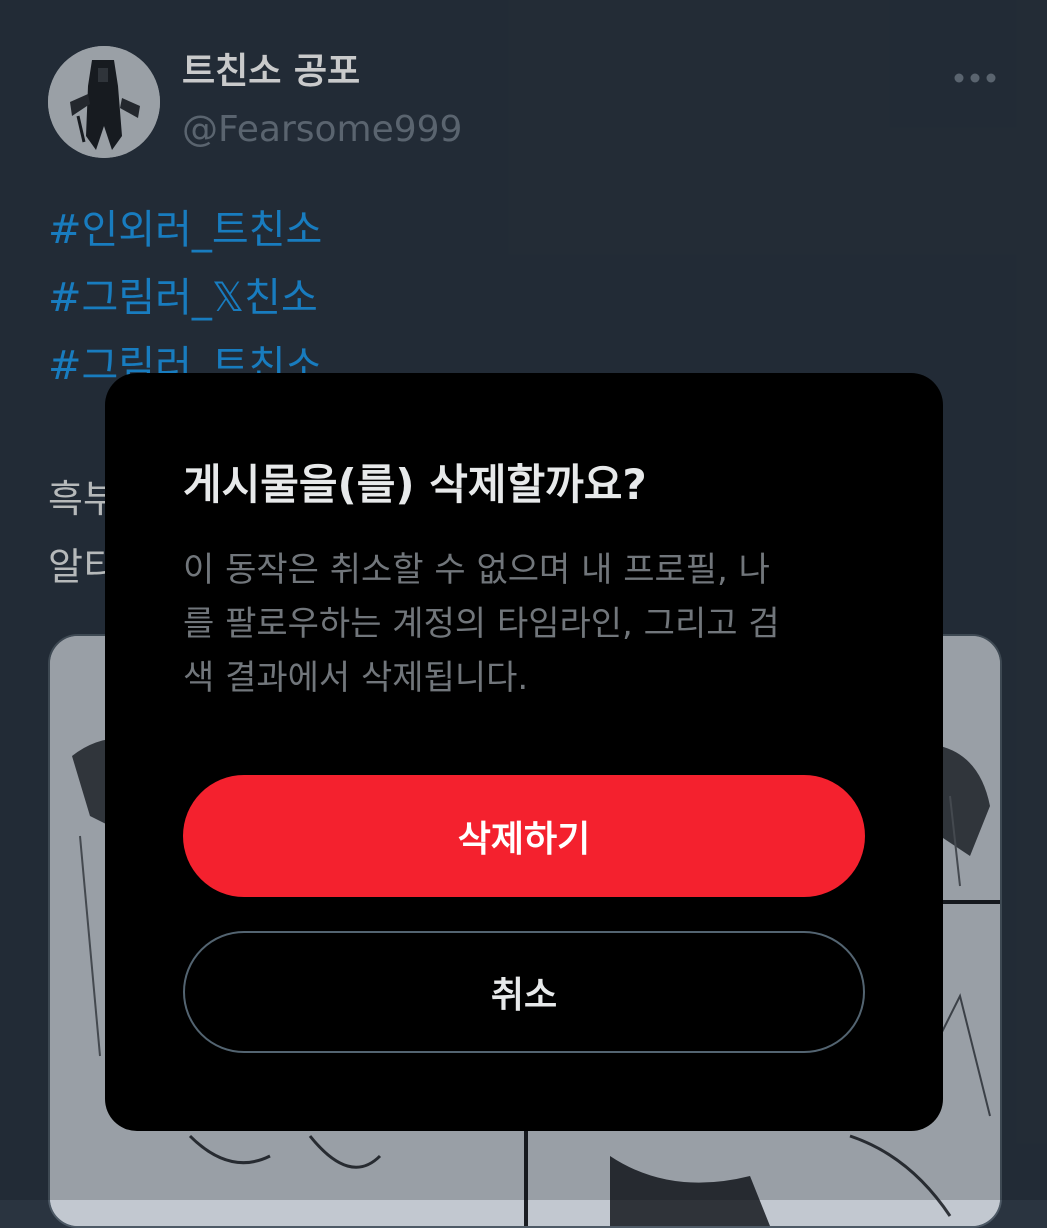  What do you see at coordinates (524, 839) in the screenshot?
I see `delete-button-label: 삭제하기` at bounding box center [524, 839].